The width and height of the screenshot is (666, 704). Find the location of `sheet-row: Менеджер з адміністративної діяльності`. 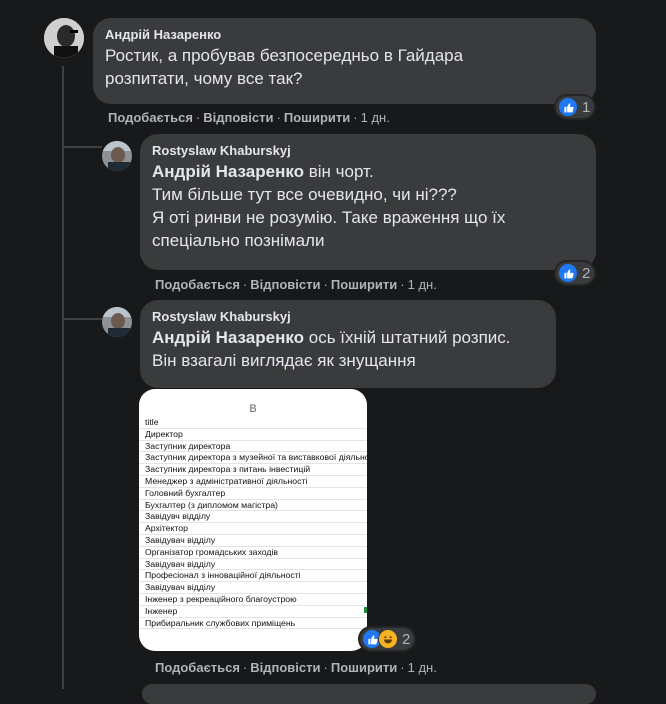

sheet-row: Менеджер з адміністративної діяльності is located at coordinates (253, 482).